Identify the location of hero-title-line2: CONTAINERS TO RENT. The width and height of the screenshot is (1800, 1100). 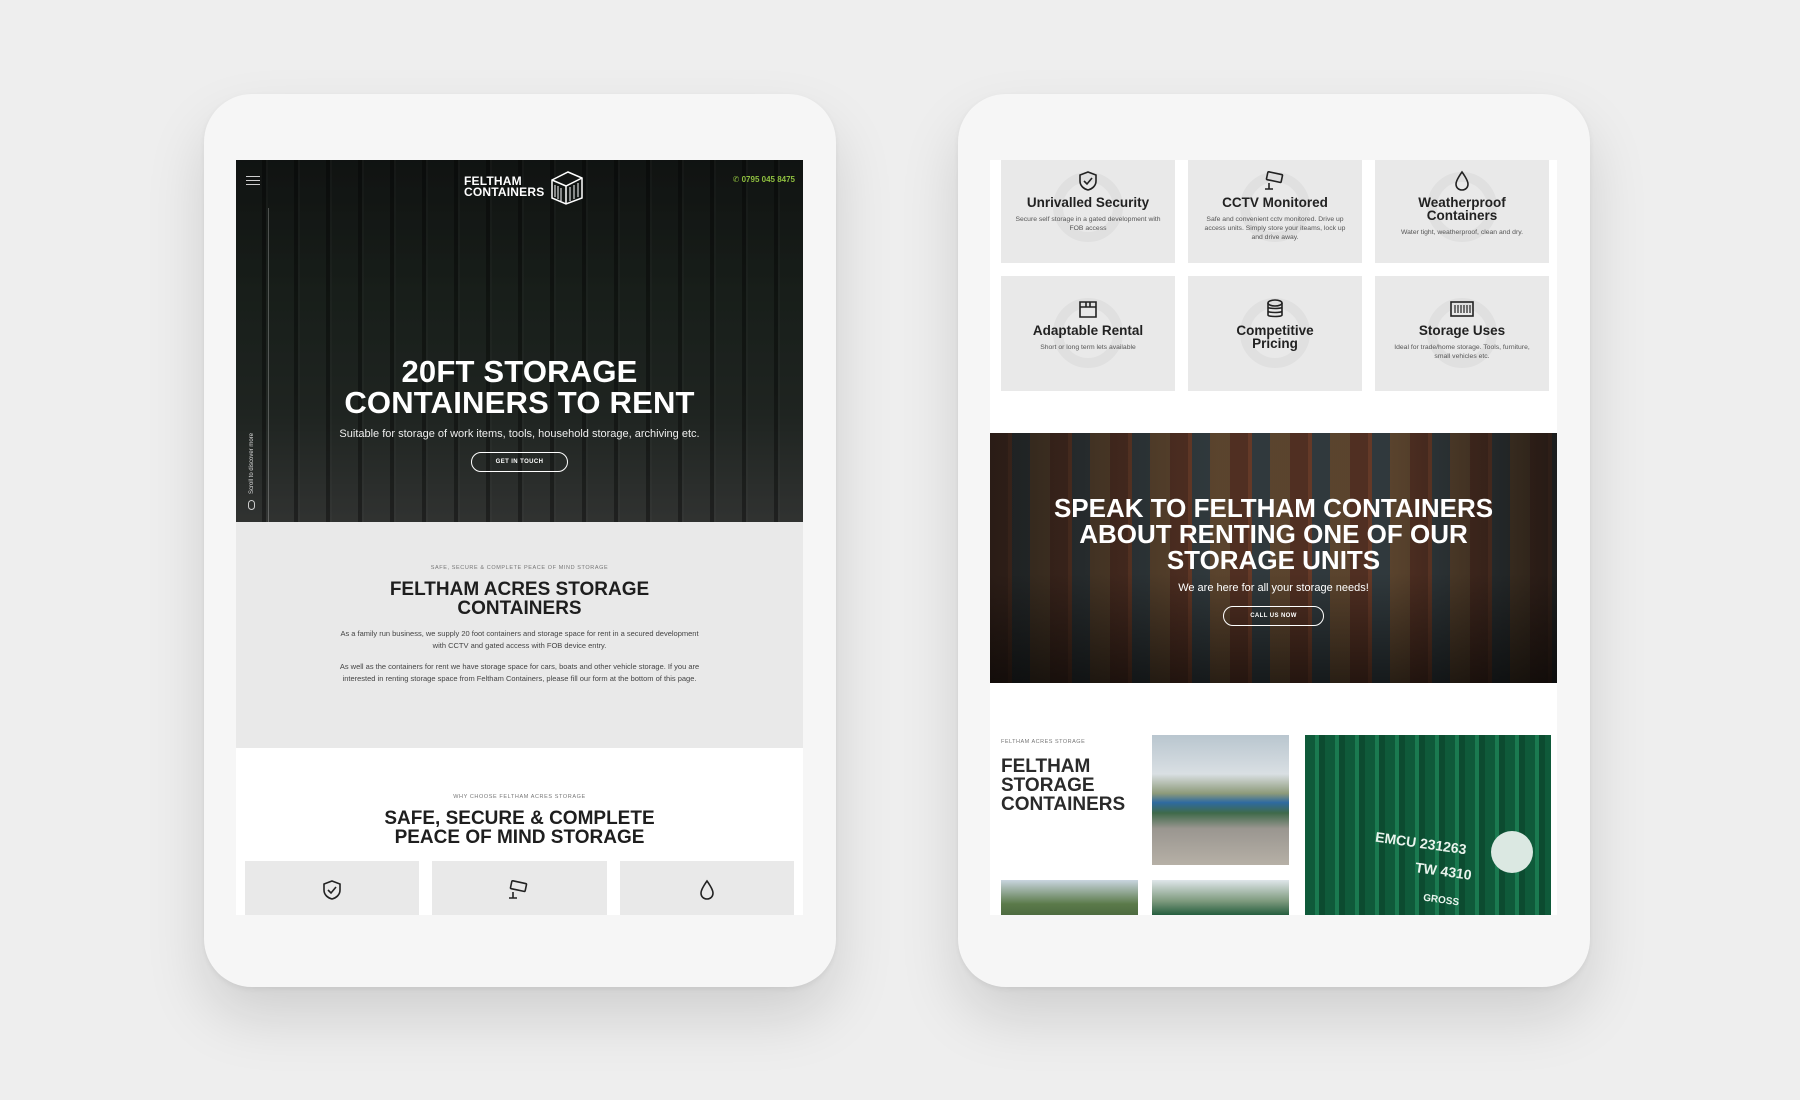
(519, 402).